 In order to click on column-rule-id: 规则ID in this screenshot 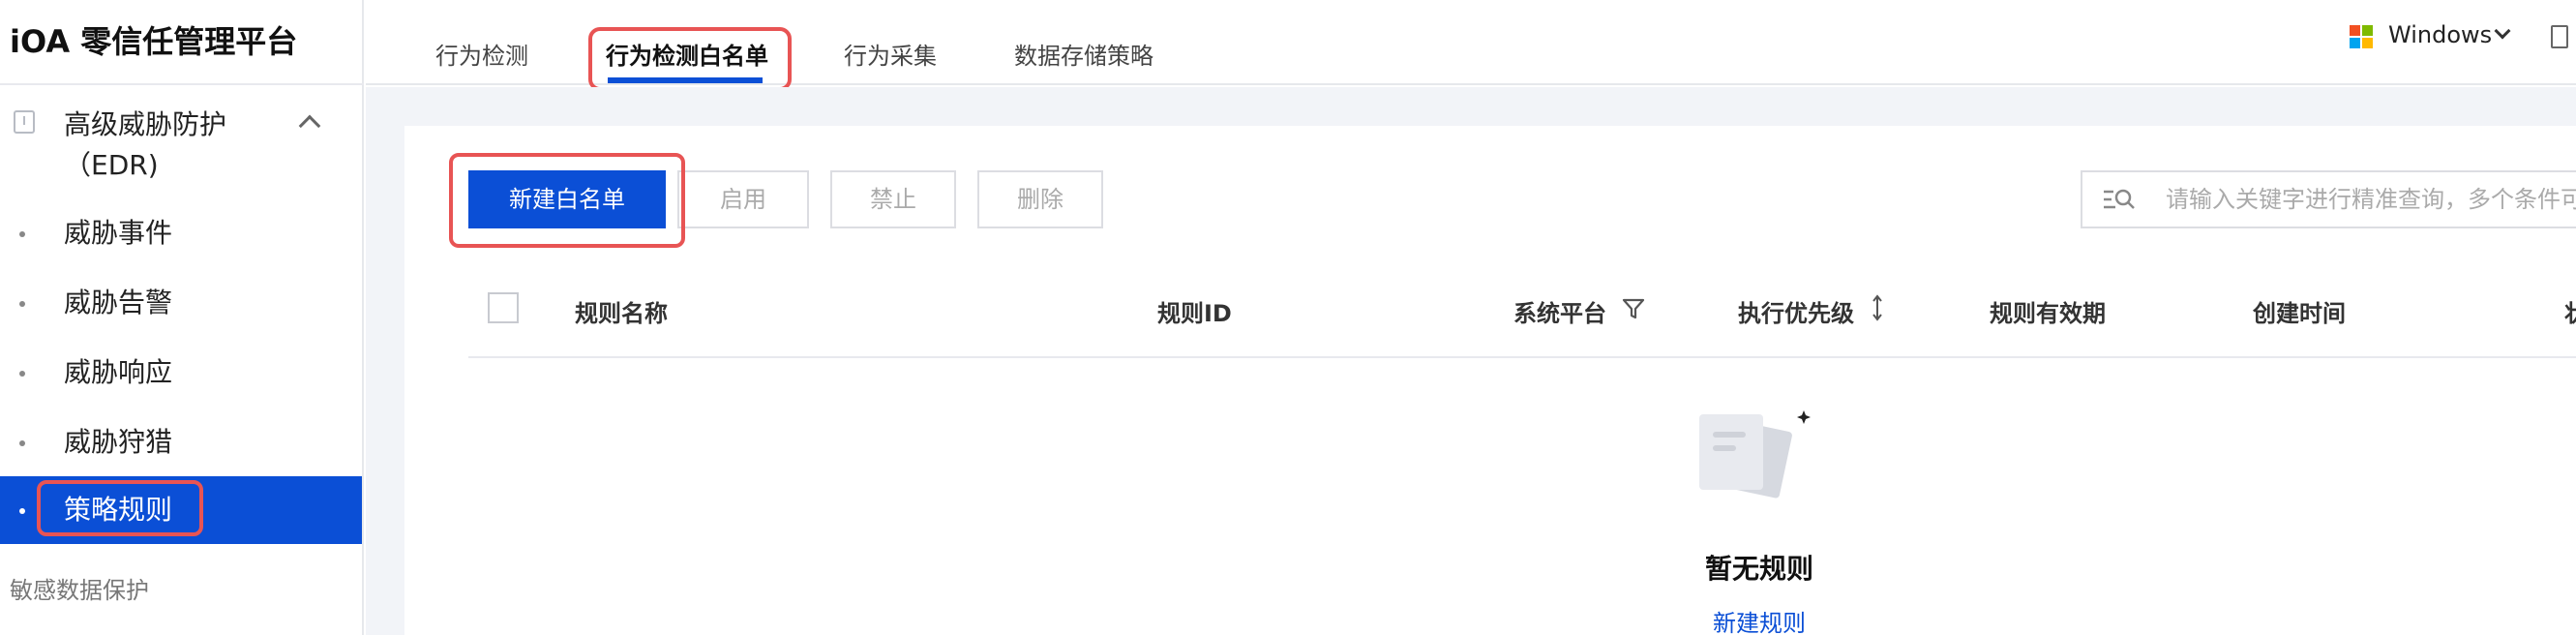, I will do `click(1194, 313)`.